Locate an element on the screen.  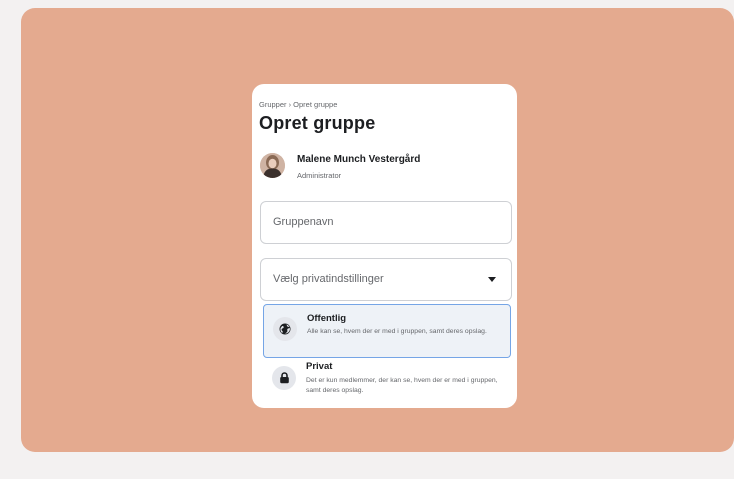
caret-down-icon is located at coordinates (492, 279).